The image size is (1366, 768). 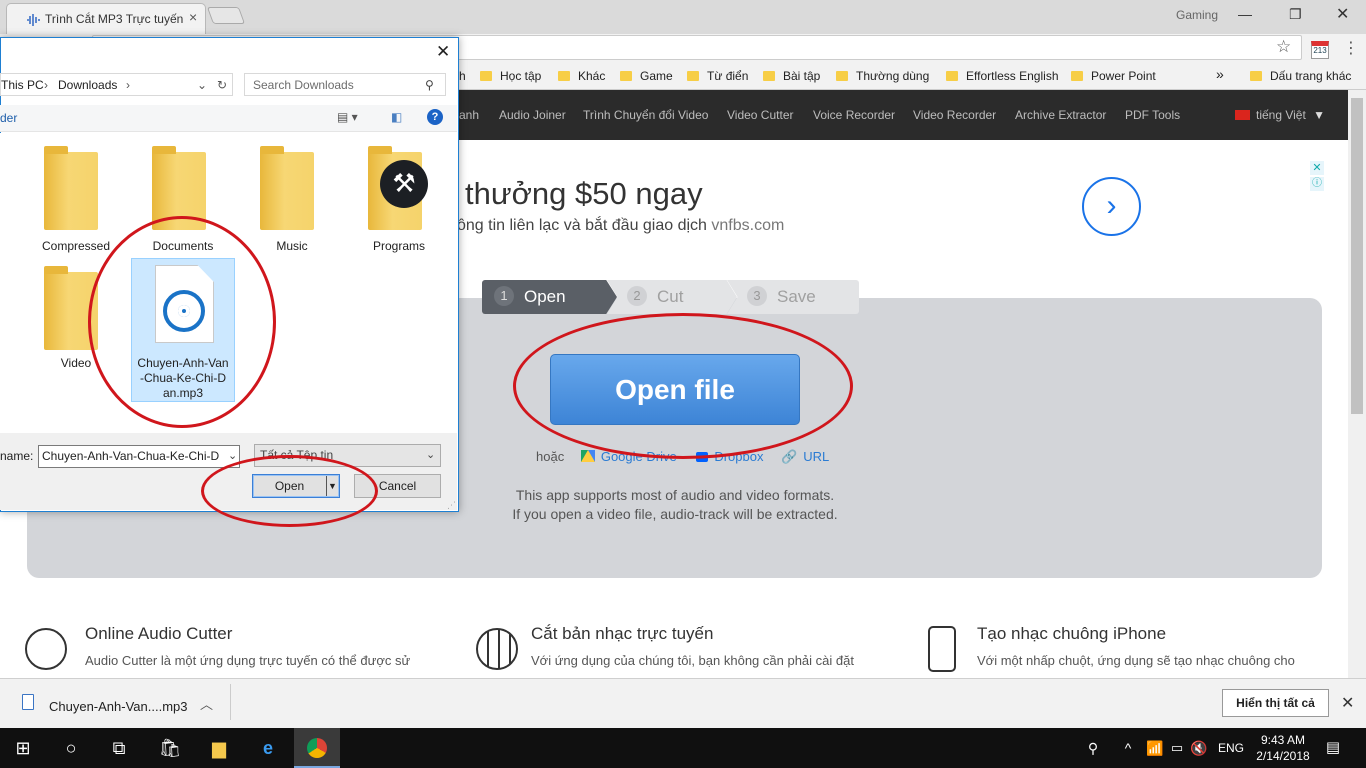 I want to click on breadcrumb-downloads: Downloads, so click(x=87, y=85).